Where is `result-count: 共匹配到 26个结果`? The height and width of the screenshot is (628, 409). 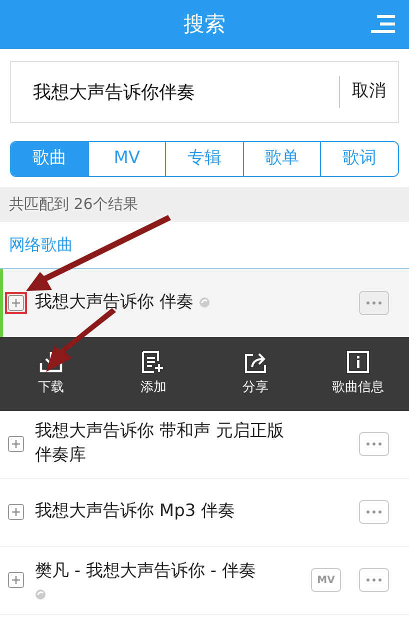 result-count: 共匹配到 26个结果 is located at coordinates (204, 204).